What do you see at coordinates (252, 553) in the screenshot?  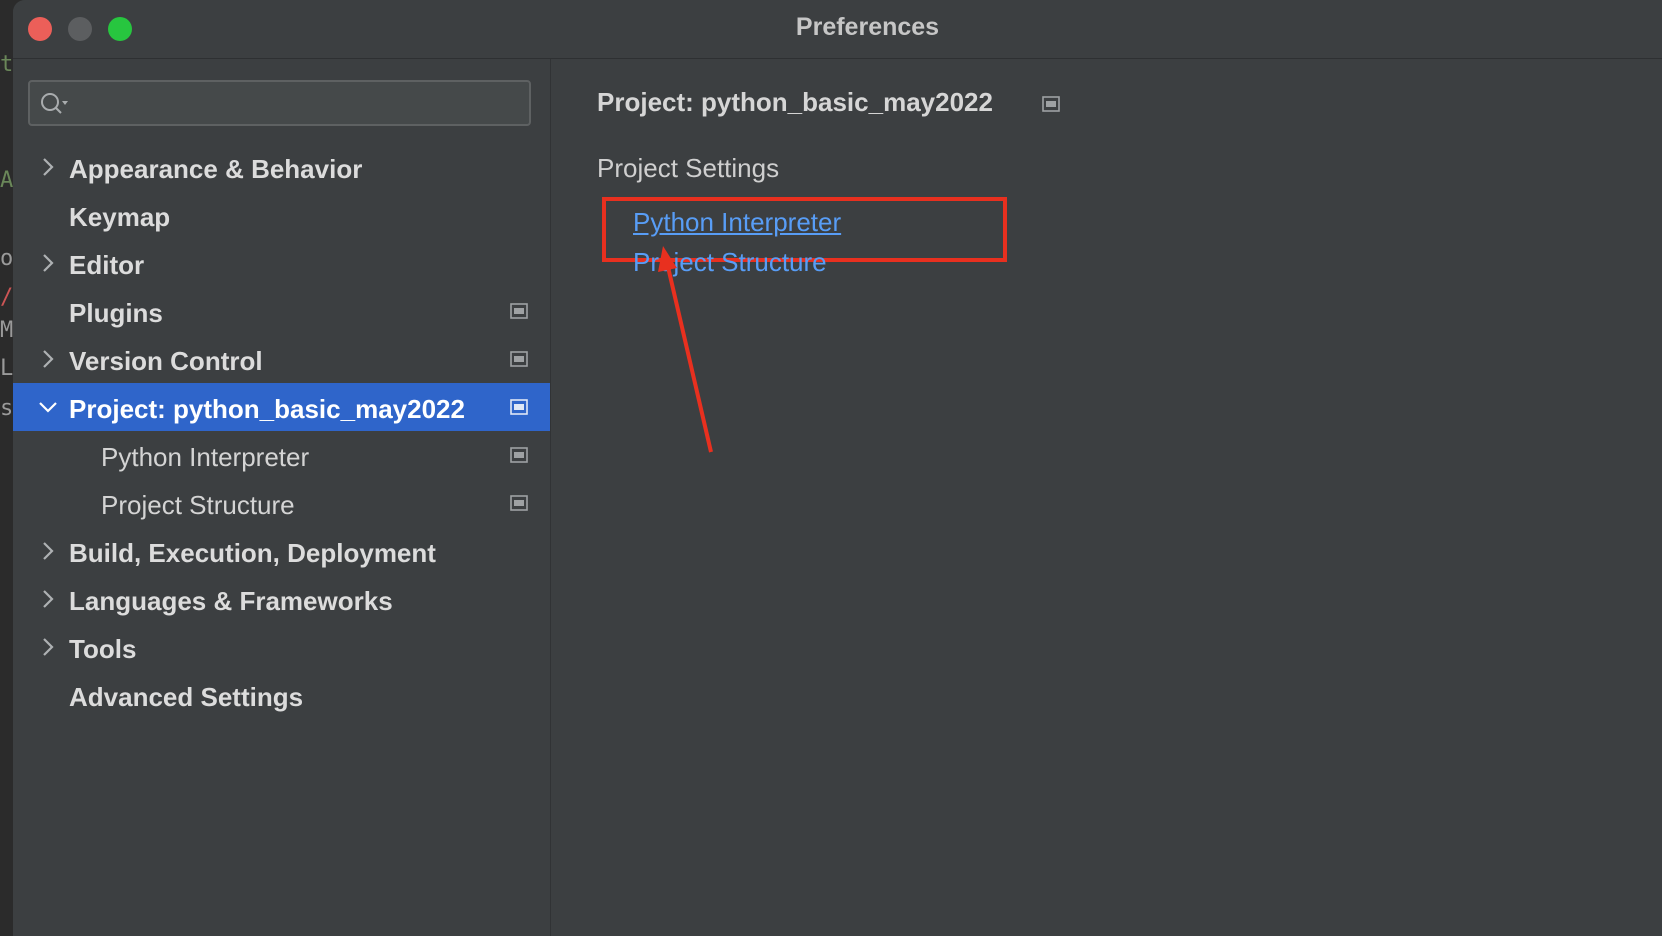 I see `sidebar-item-label: Build, Execution, Deployment` at bounding box center [252, 553].